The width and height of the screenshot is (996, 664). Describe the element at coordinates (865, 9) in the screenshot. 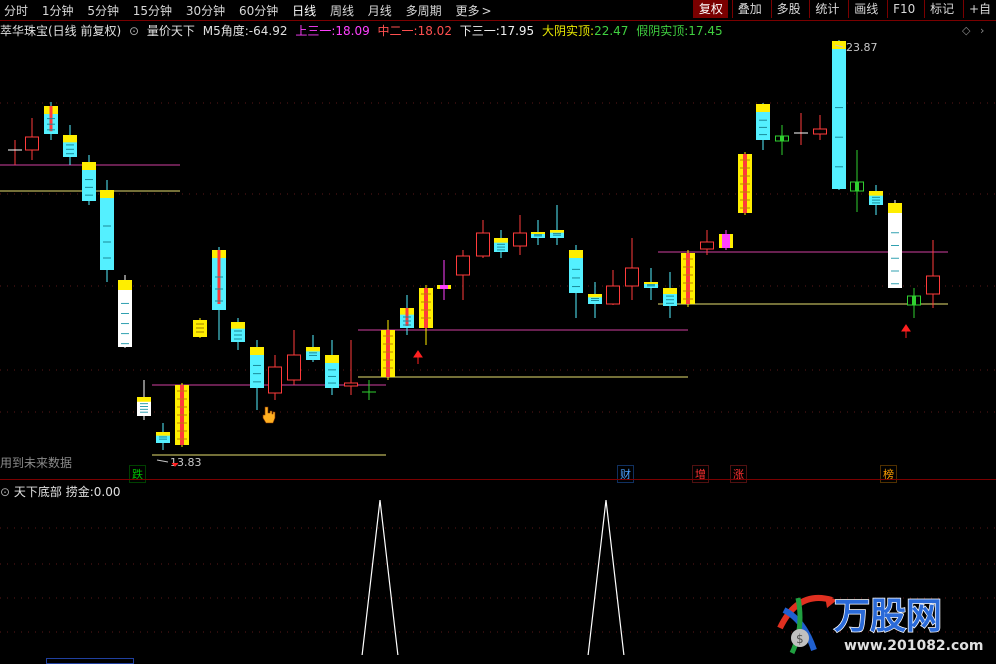

I see `draw-line-button: 画线` at that location.